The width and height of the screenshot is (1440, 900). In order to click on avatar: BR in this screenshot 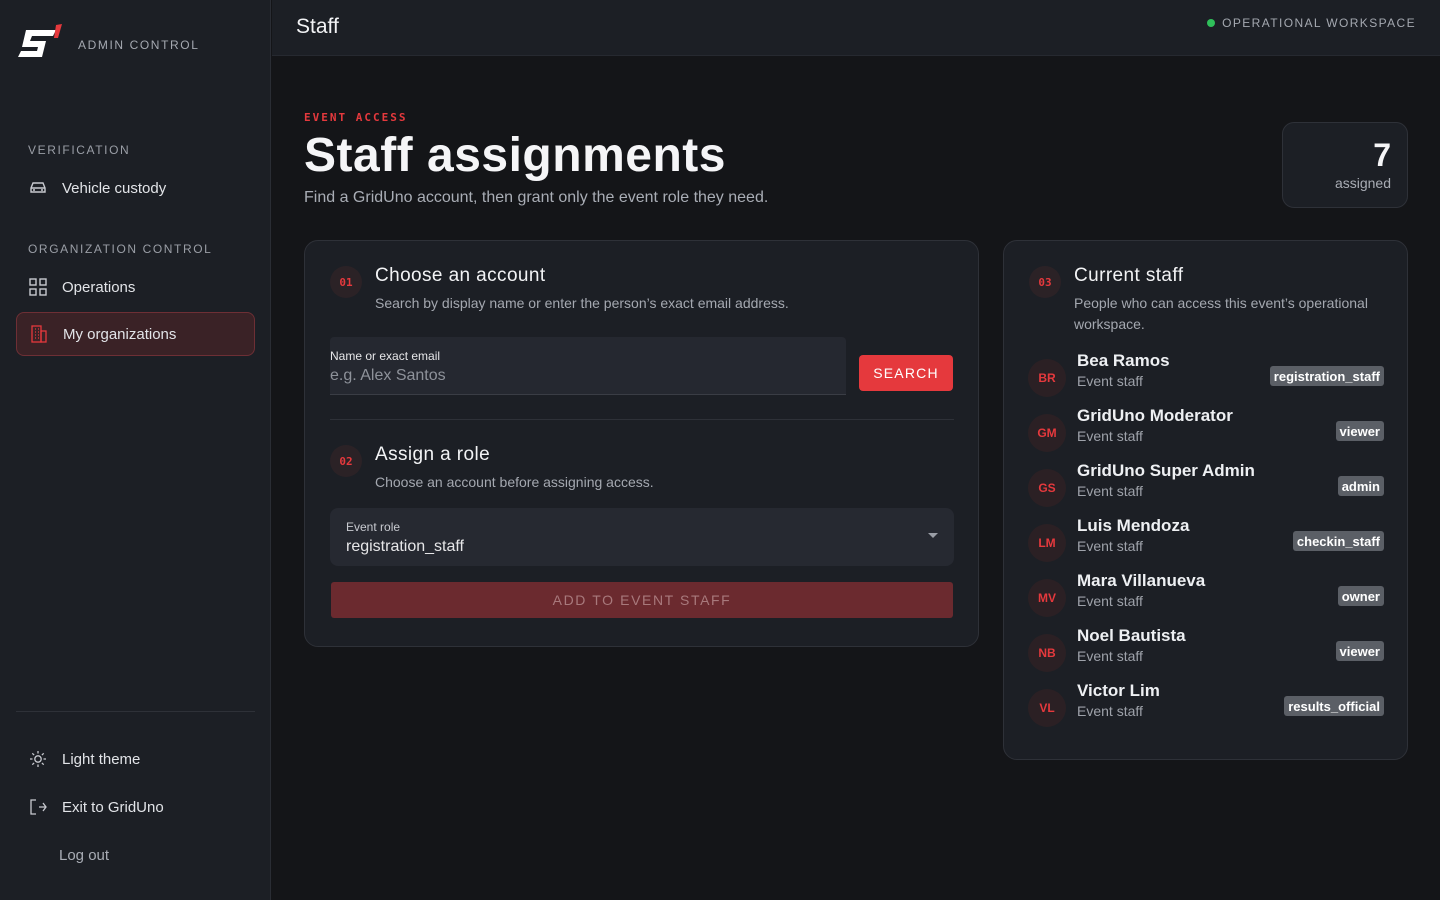, I will do `click(1047, 378)`.